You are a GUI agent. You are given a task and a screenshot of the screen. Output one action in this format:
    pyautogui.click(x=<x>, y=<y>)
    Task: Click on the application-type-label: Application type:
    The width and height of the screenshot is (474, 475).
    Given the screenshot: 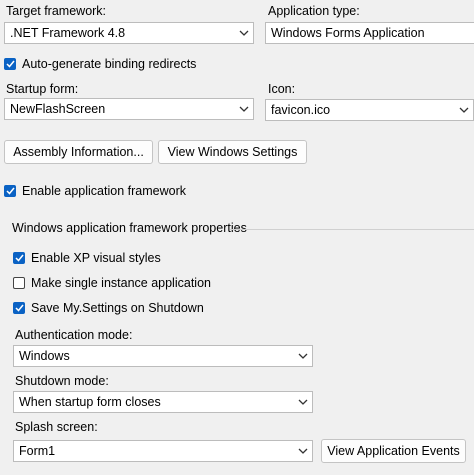 What is the action you would take?
    pyautogui.click(x=314, y=11)
    